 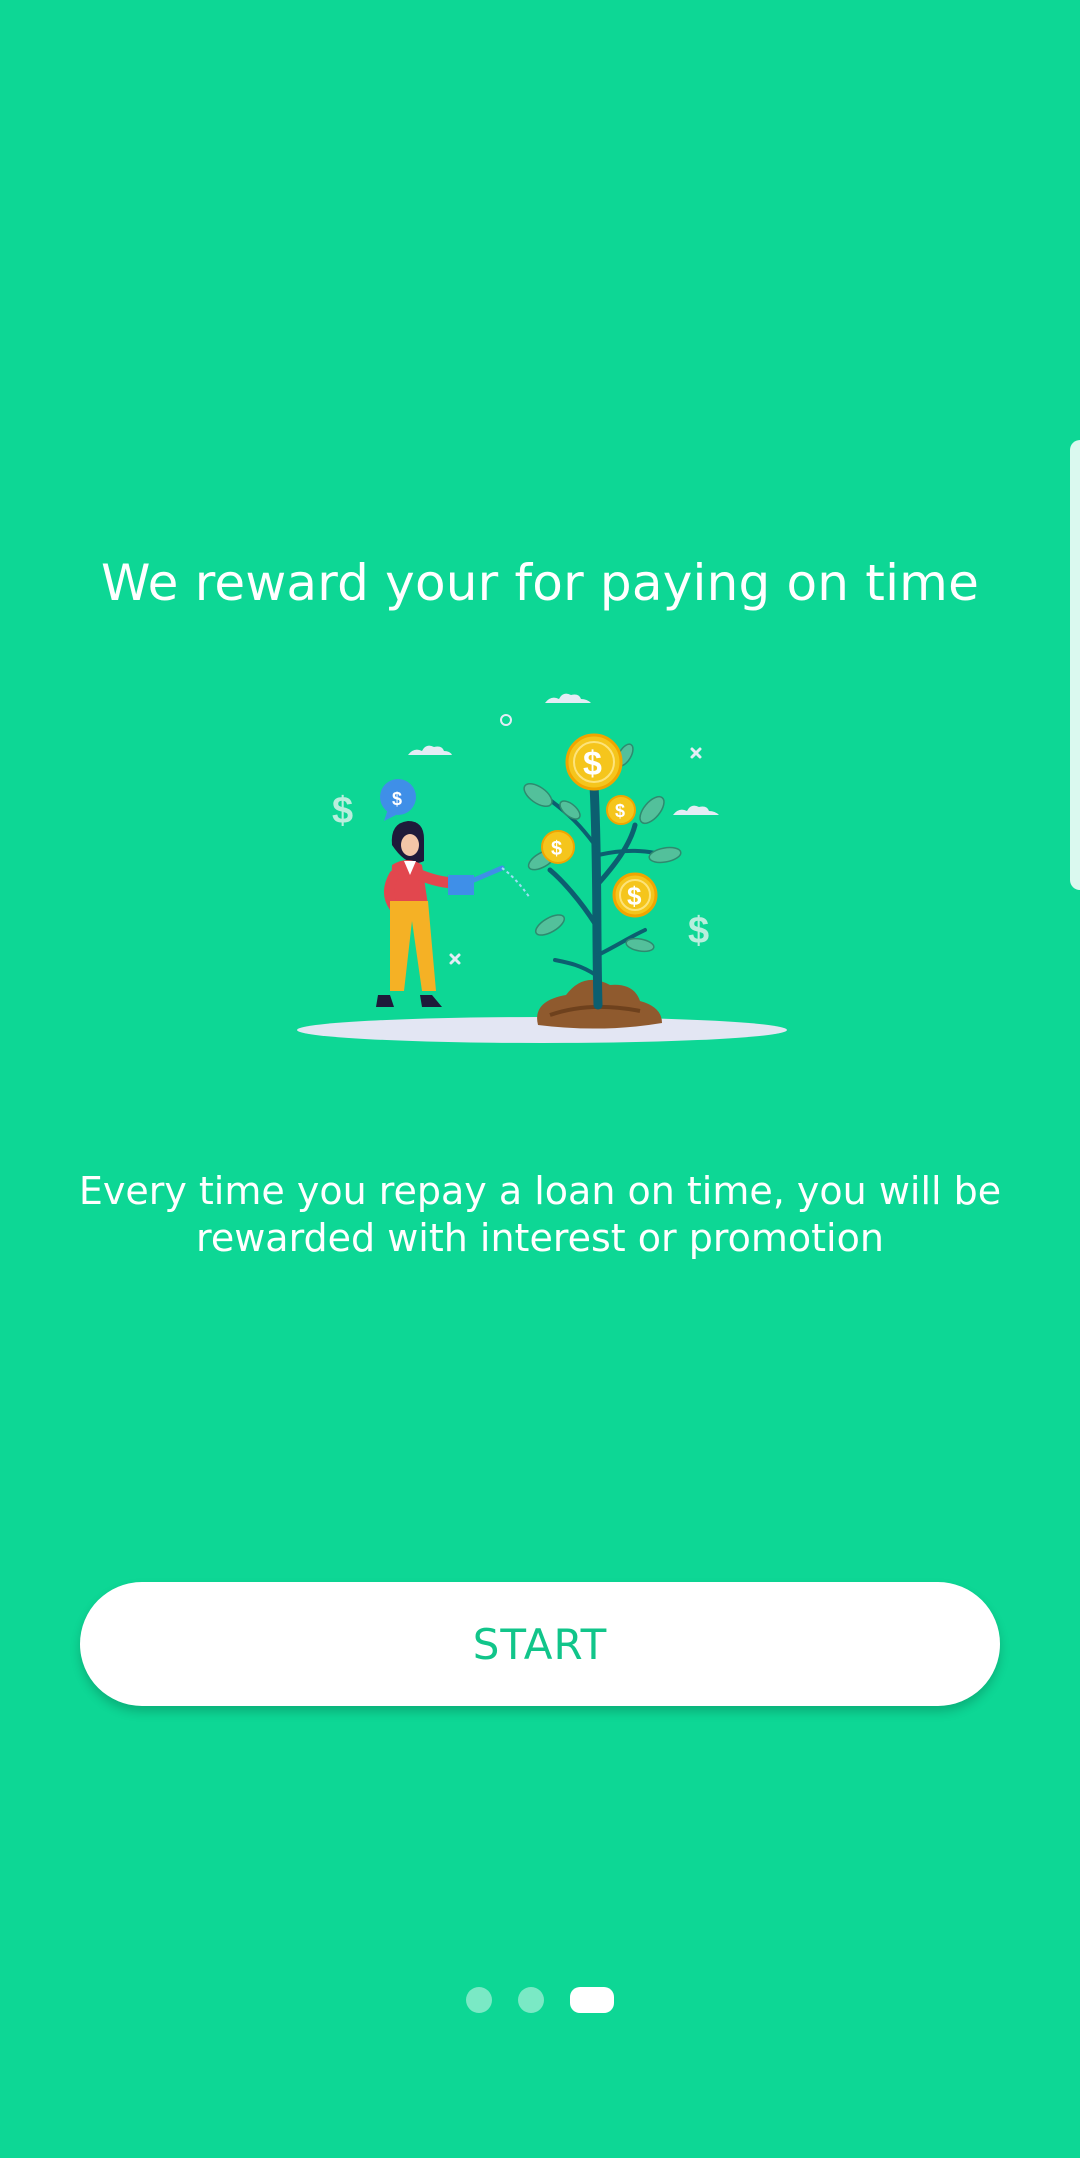 I want to click on start-button: START, so click(x=540, y=1644).